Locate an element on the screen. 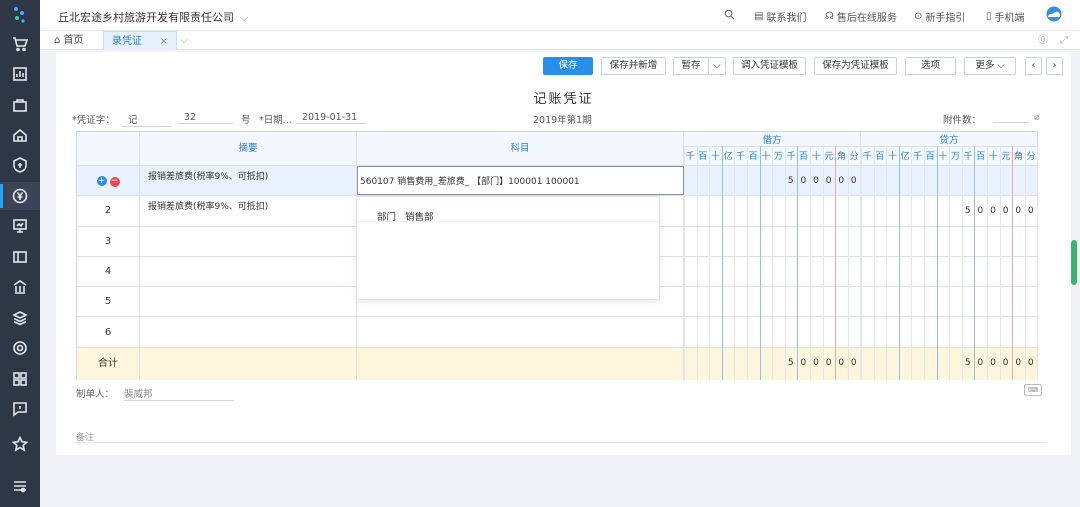 The width and height of the screenshot is (1080, 507). bank-icon is located at coordinates (20, 287).